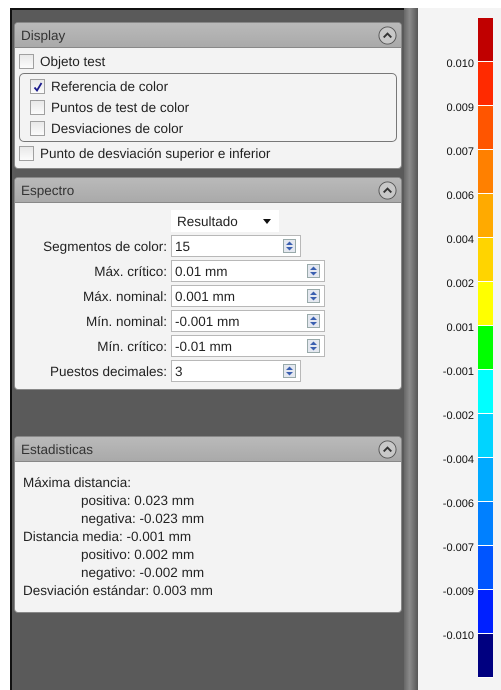 The image size is (501, 690). Describe the element at coordinates (460, 64) in the screenshot. I see `scale-label: 0.010` at that location.